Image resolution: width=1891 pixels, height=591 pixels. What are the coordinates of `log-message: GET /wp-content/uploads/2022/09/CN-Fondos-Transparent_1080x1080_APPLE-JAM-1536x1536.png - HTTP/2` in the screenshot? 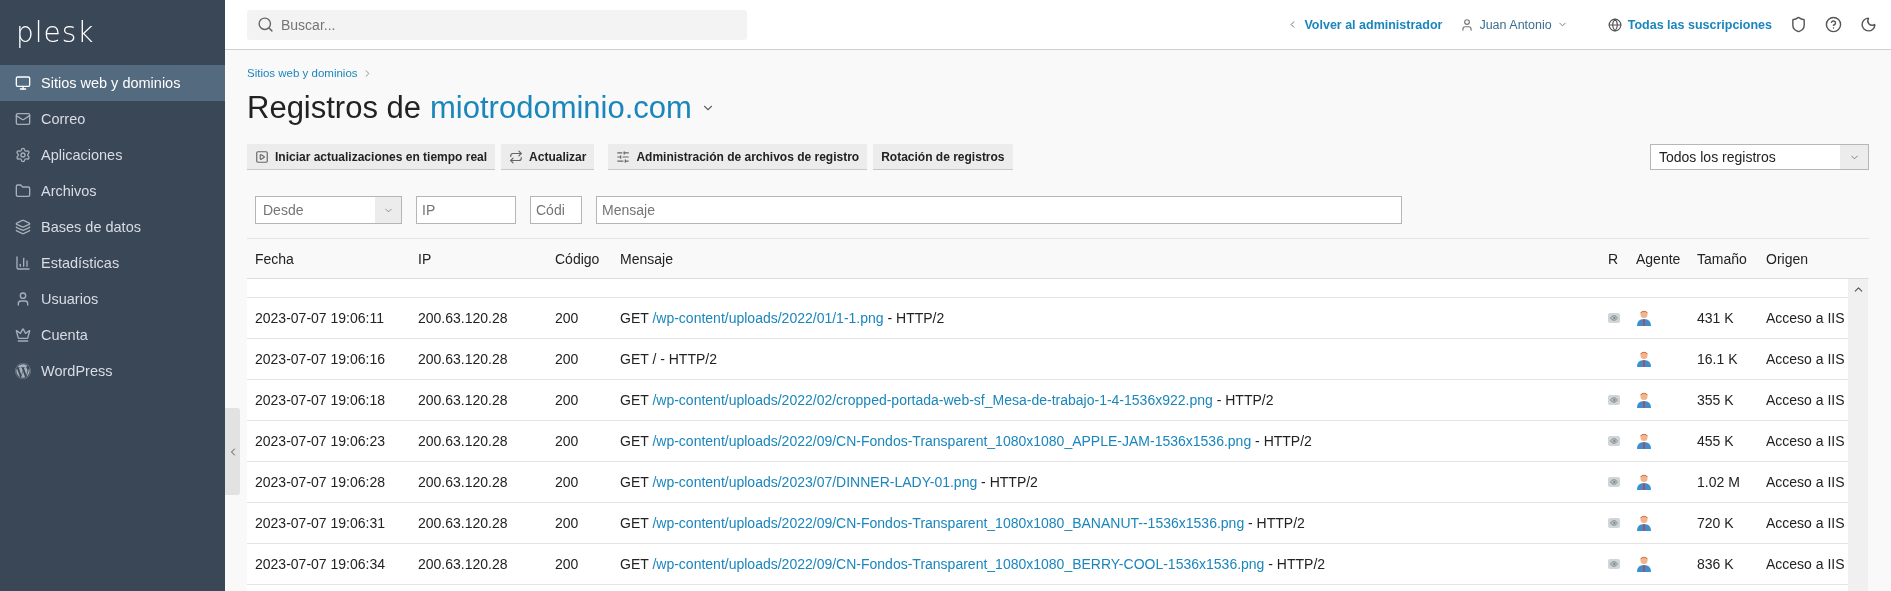 It's located at (966, 441).